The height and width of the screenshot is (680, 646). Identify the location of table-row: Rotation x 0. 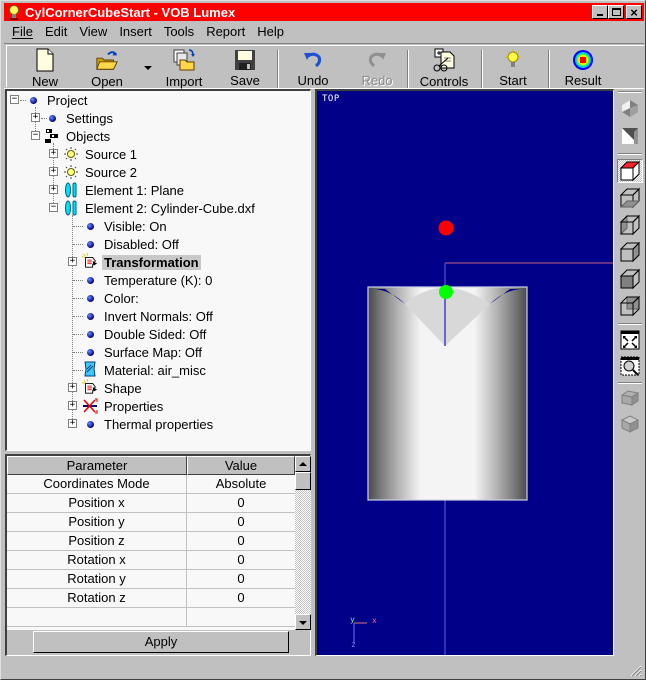
(151, 560).